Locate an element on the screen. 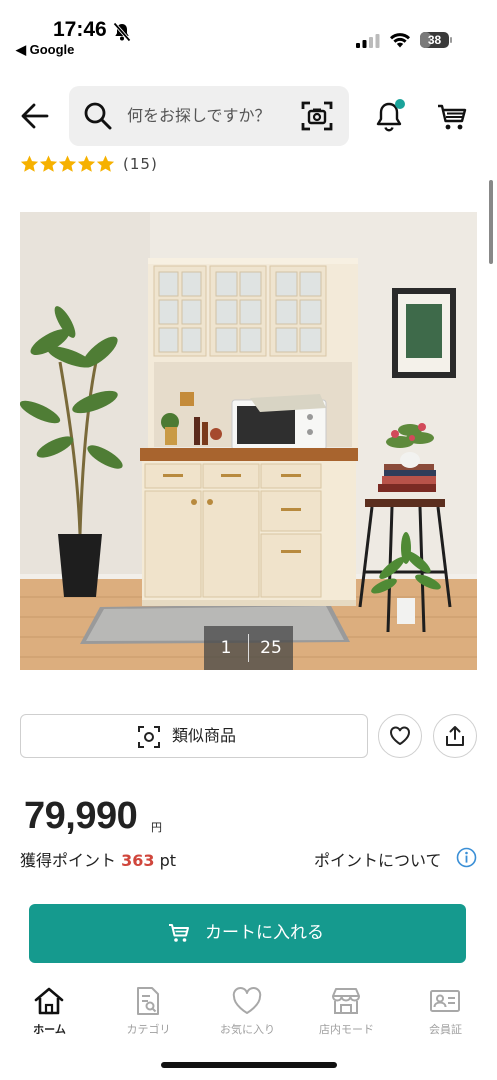  back-to-google-link: ◀ Google is located at coordinates (45, 50).